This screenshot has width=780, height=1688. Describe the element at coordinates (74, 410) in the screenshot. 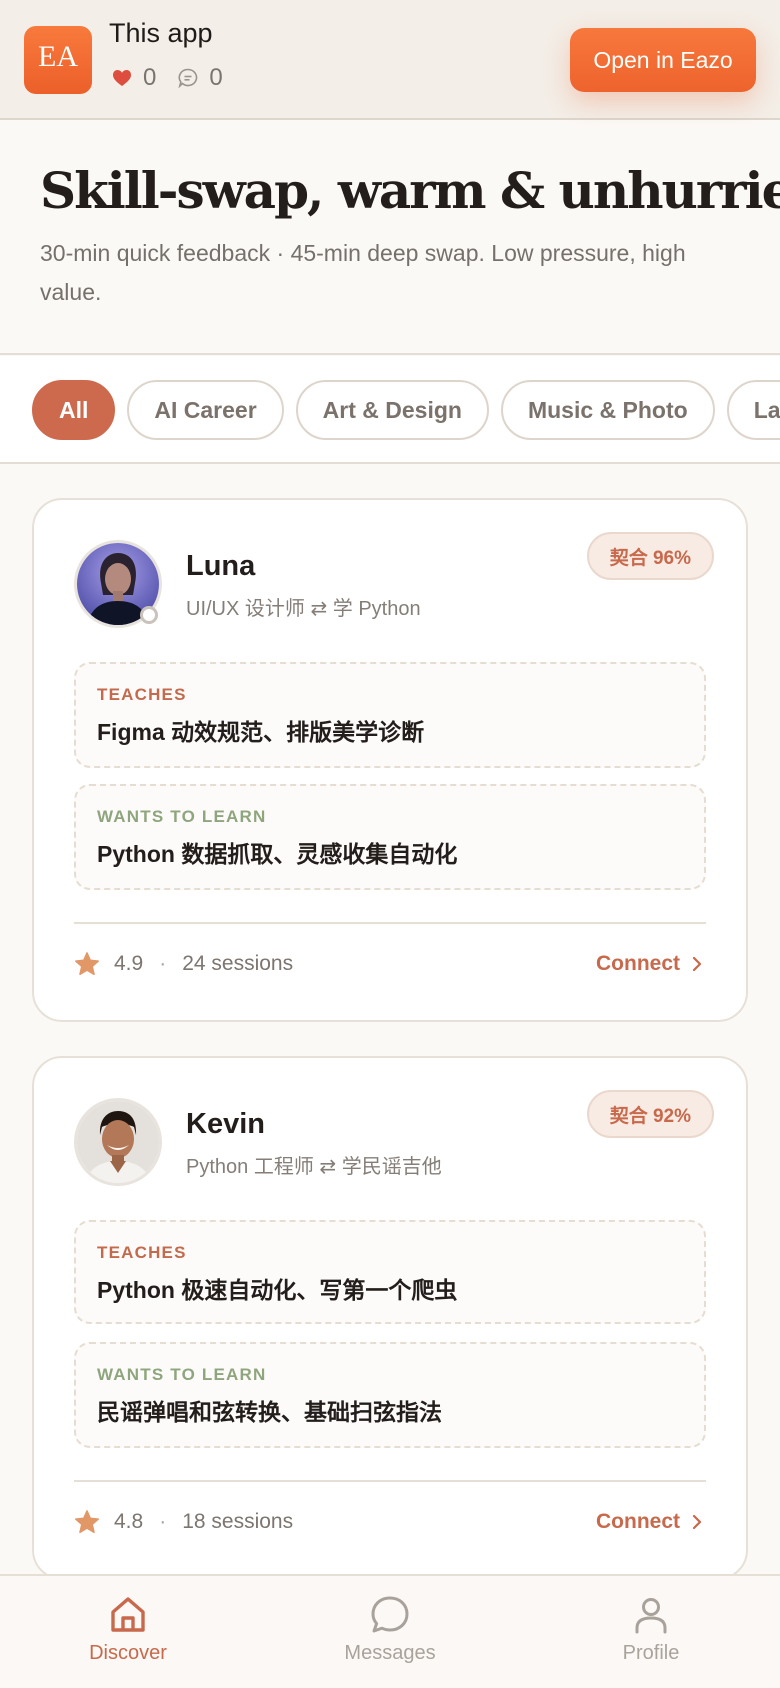

I see `category-chip-all: All` at that location.